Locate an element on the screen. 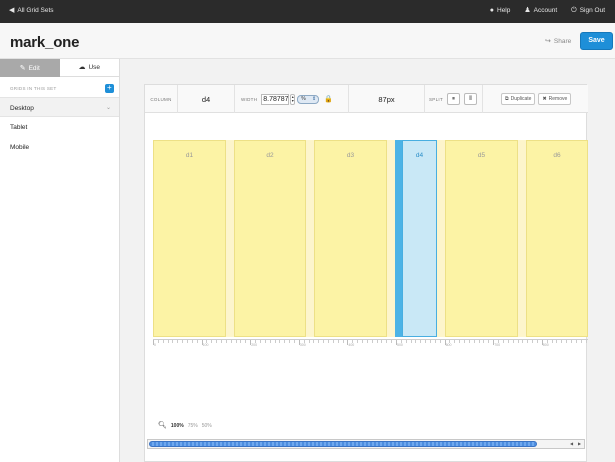 The image size is (615, 462). sidebar-item-label: Desktop is located at coordinates (22, 108).